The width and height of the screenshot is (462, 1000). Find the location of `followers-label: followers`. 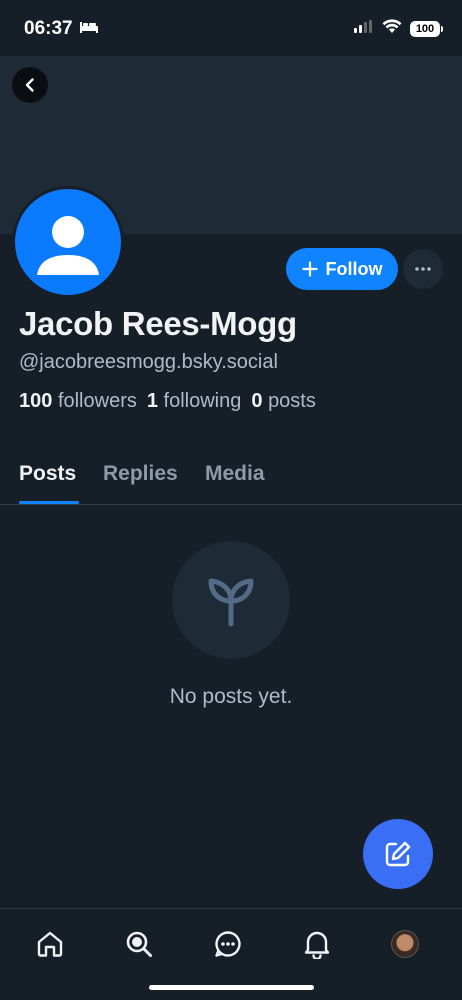

followers-label: followers is located at coordinates (97, 401).